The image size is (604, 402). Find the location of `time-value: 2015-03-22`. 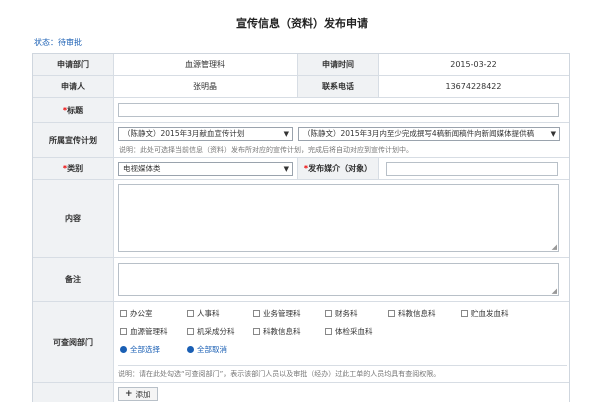

time-value: 2015-03-22 is located at coordinates (473, 64).